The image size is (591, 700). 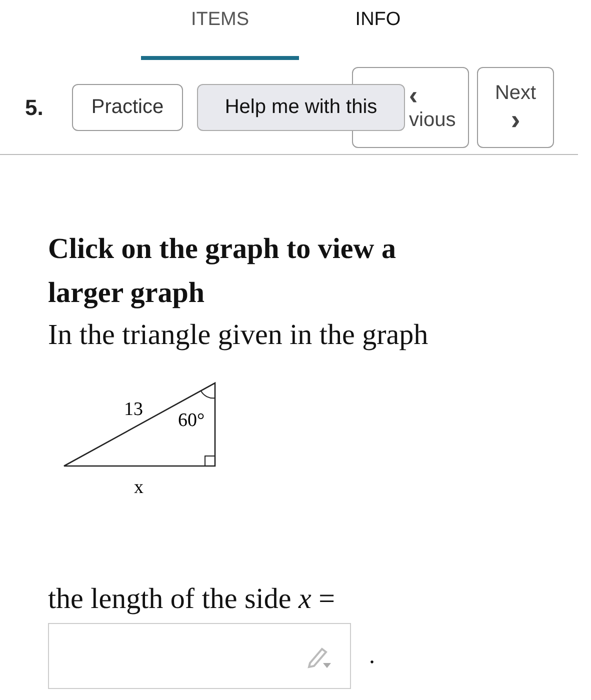 What do you see at coordinates (34, 108) in the screenshot?
I see `question-number: 5.` at bounding box center [34, 108].